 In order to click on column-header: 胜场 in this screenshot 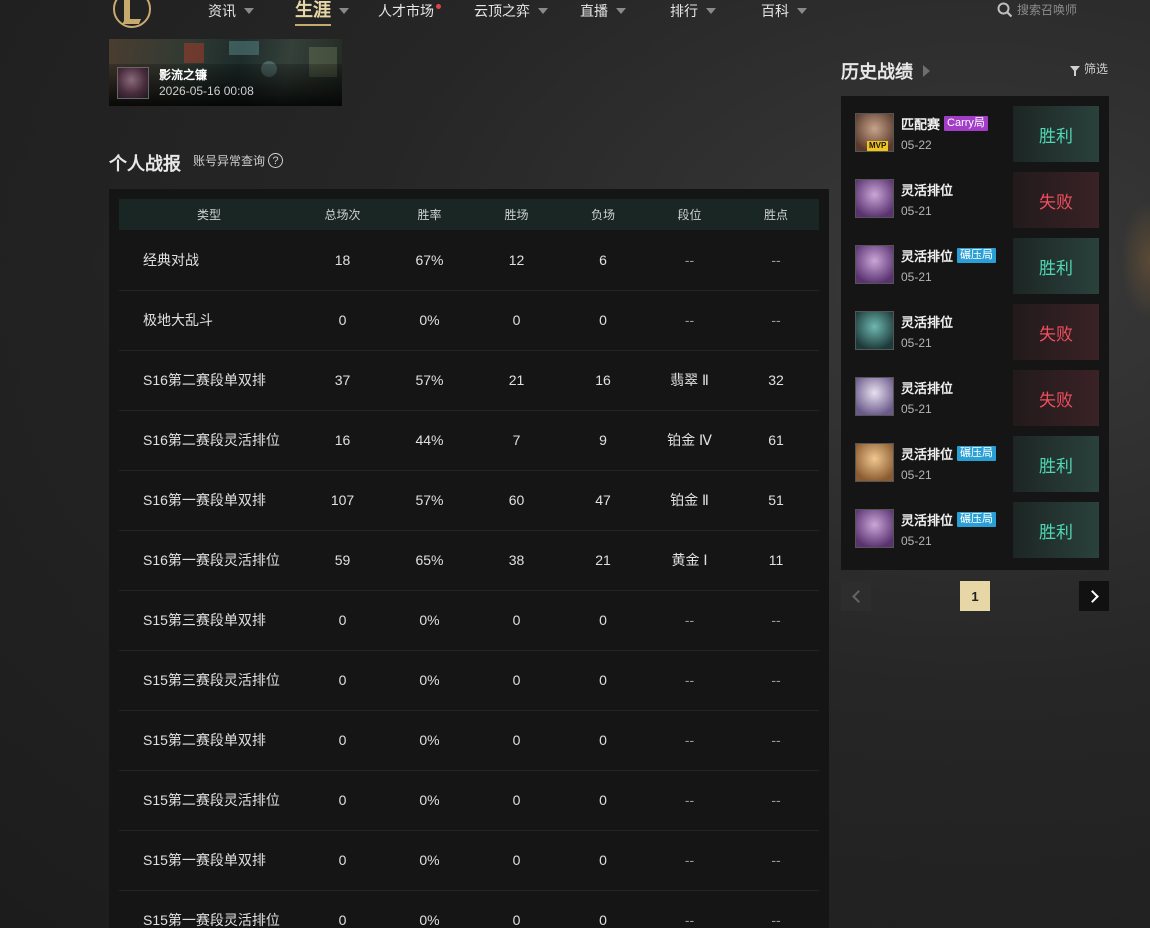, I will do `click(516, 214)`.